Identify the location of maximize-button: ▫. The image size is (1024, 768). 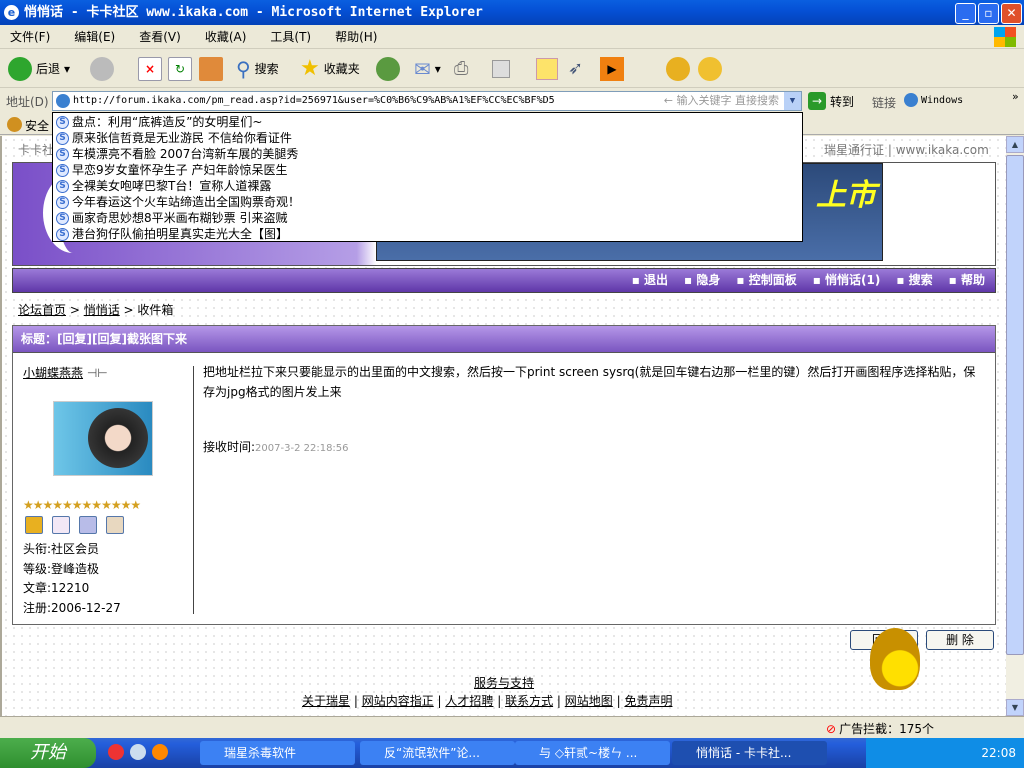
(988, 13).